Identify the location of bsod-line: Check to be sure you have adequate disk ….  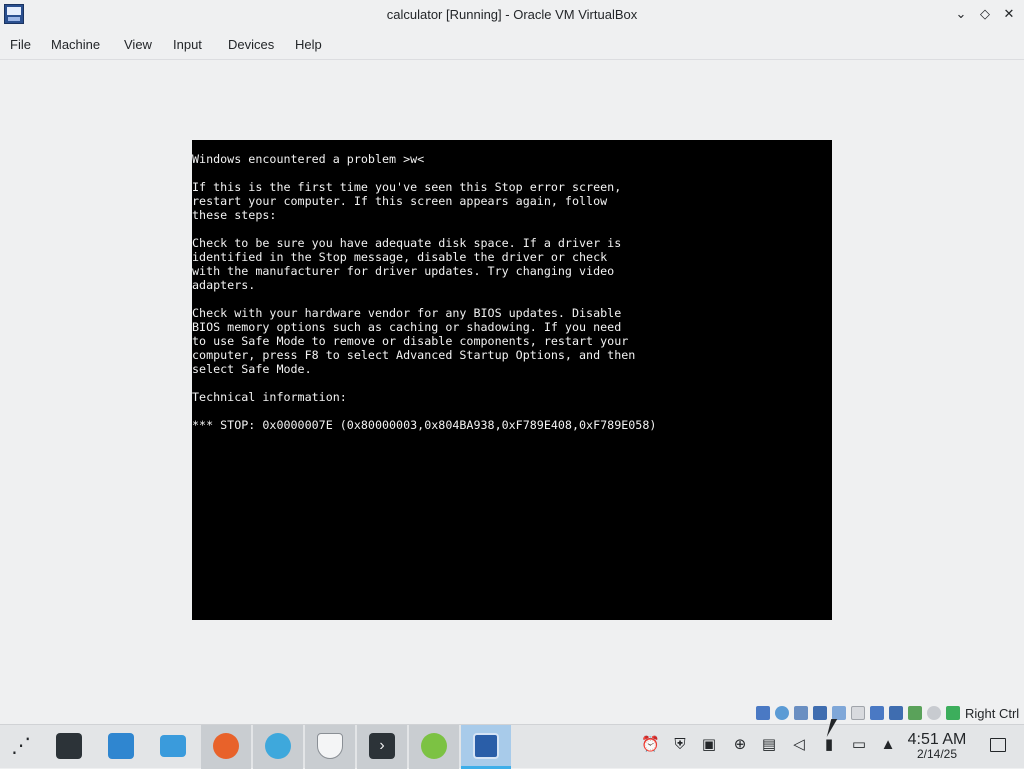
(407, 243).